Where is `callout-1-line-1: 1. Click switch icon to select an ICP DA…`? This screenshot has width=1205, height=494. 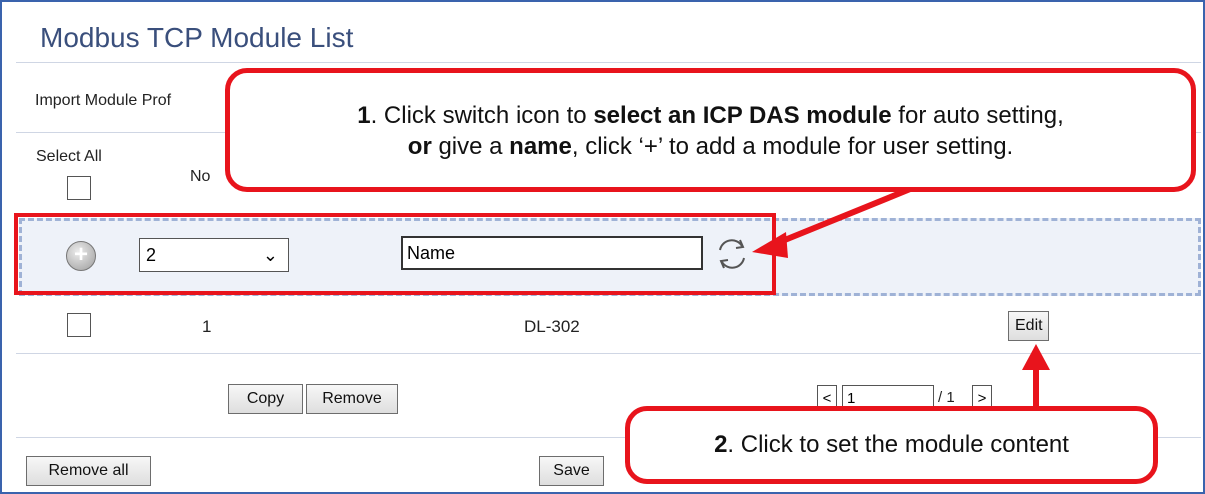 callout-1-line-1: 1. Click switch icon to select an ICP DA… is located at coordinates (710, 115).